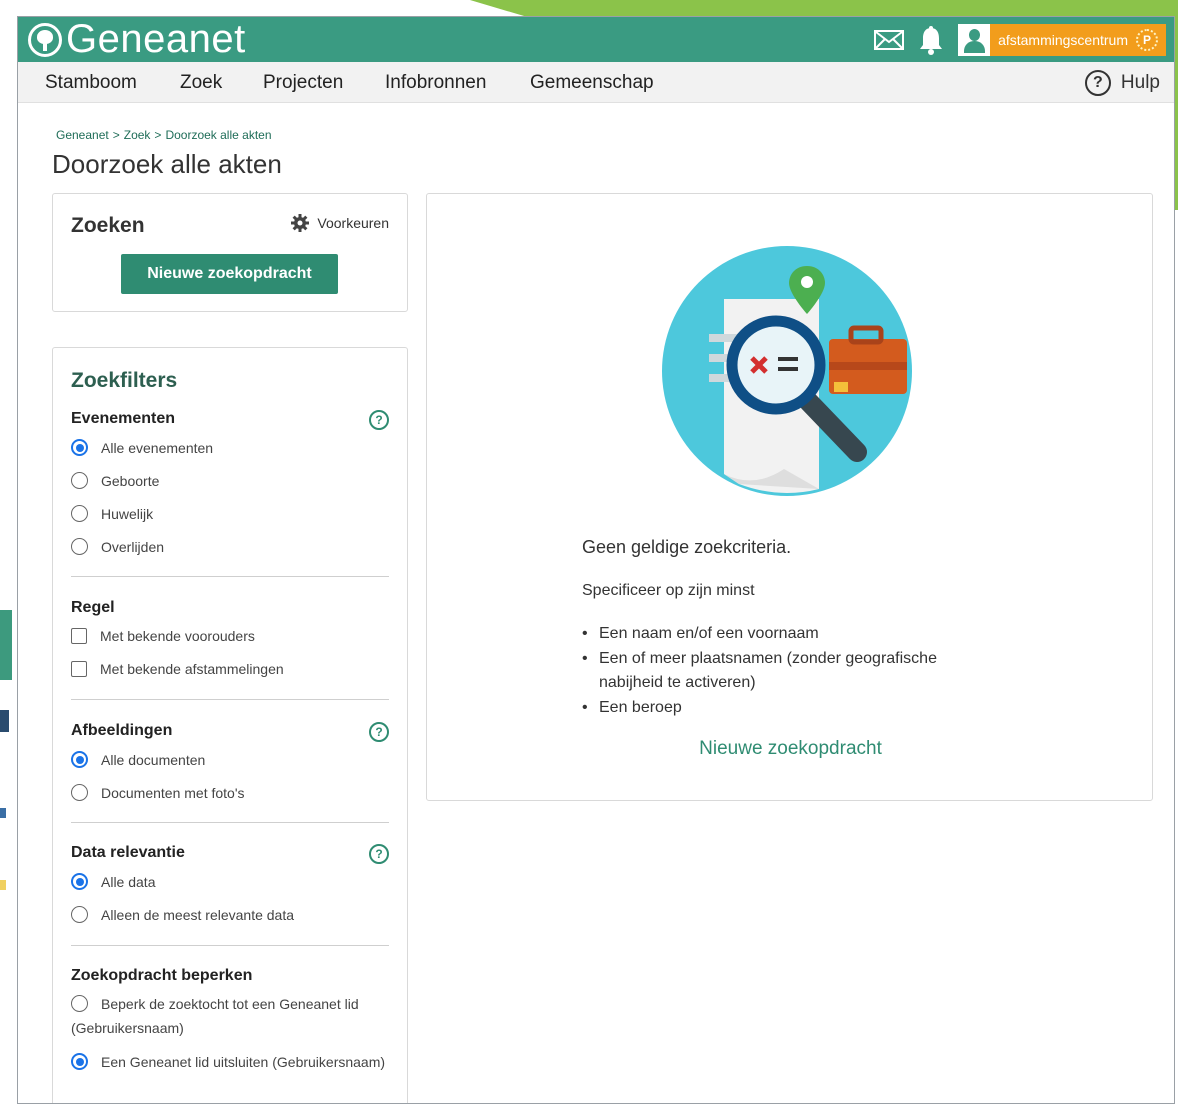  What do you see at coordinates (787, 371) in the screenshot?
I see `search-illustration` at bounding box center [787, 371].